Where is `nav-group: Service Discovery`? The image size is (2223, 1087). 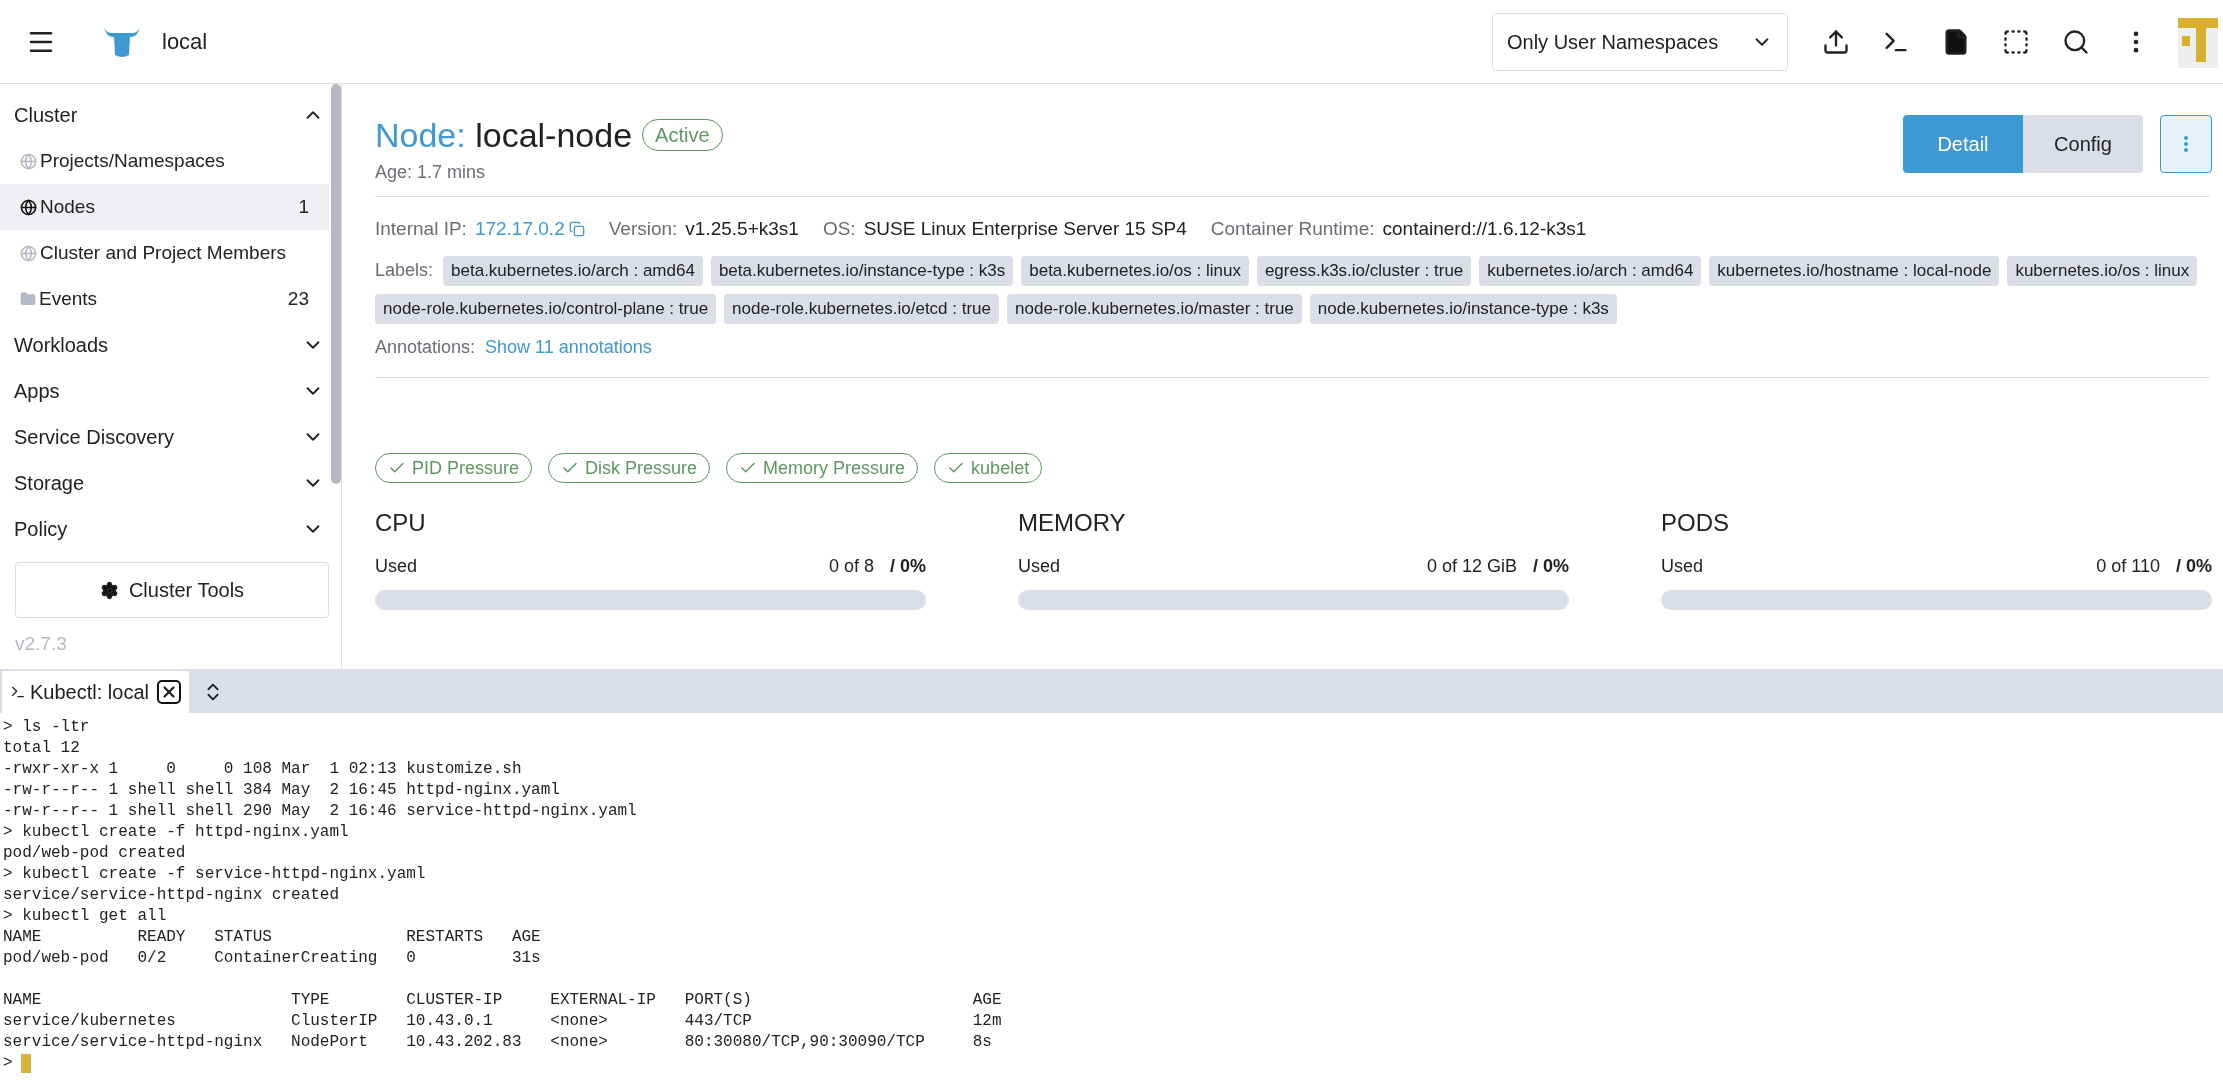
nav-group: Service Discovery is located at coordinates (171, 437).